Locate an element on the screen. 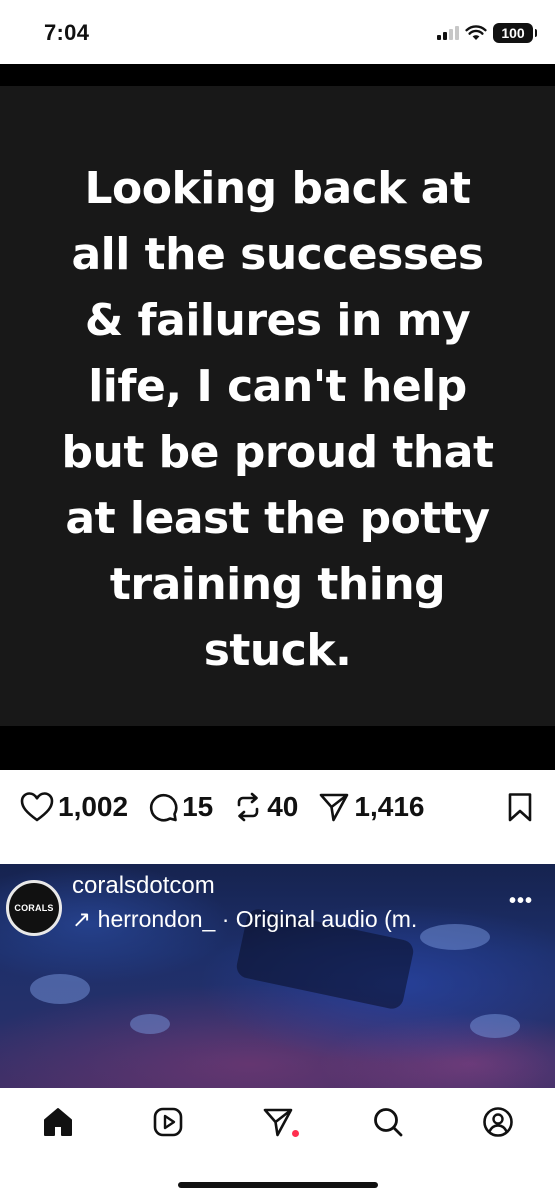 Image resolution: width=555 pixels, height=1200 pixels. wifi-icon is located at coordinates (476, 32).